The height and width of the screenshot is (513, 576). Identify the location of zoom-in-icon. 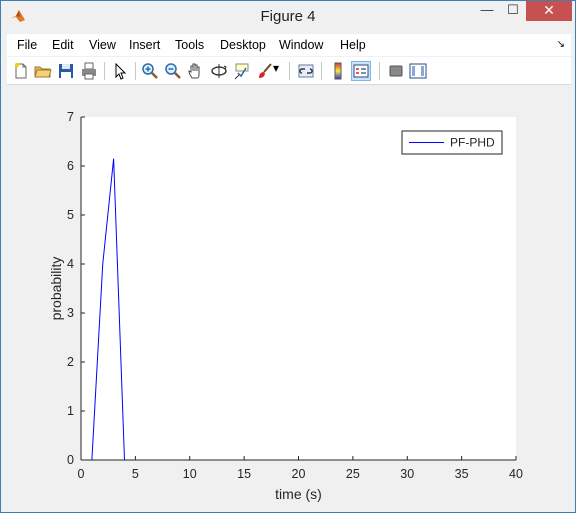
(150, 71).